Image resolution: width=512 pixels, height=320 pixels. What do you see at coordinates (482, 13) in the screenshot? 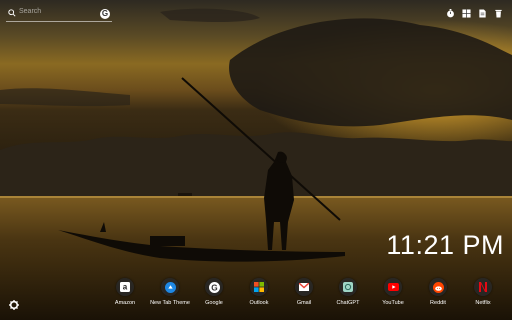
I see `note-icon` at bounding box center [482, 13].